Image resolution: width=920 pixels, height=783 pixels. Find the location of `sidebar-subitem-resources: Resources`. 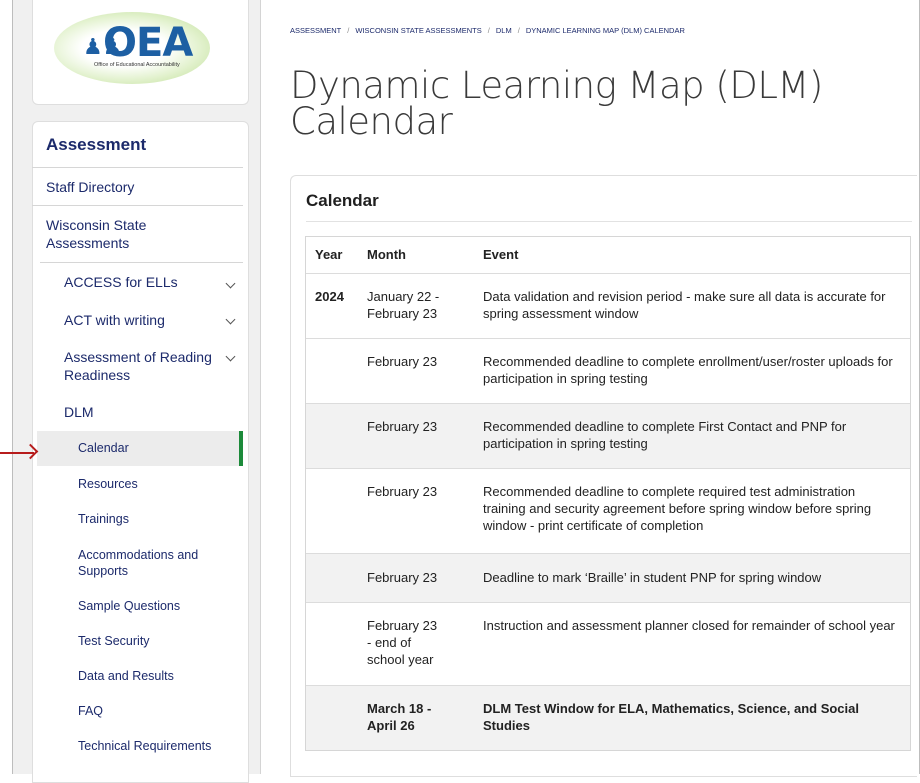

sidebar-subitem-resources: Resources is located at coordinates (108, 484).